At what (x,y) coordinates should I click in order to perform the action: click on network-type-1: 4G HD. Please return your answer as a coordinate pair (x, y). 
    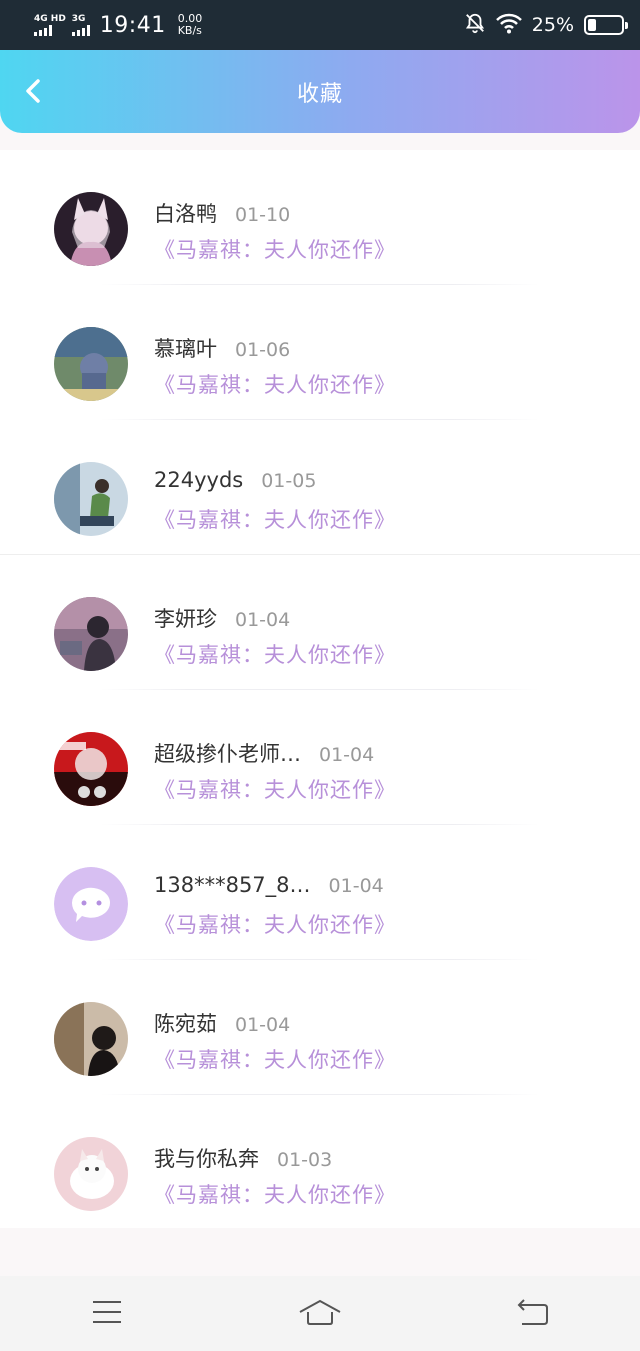
    Looking at the image, I should click on (50, 18).